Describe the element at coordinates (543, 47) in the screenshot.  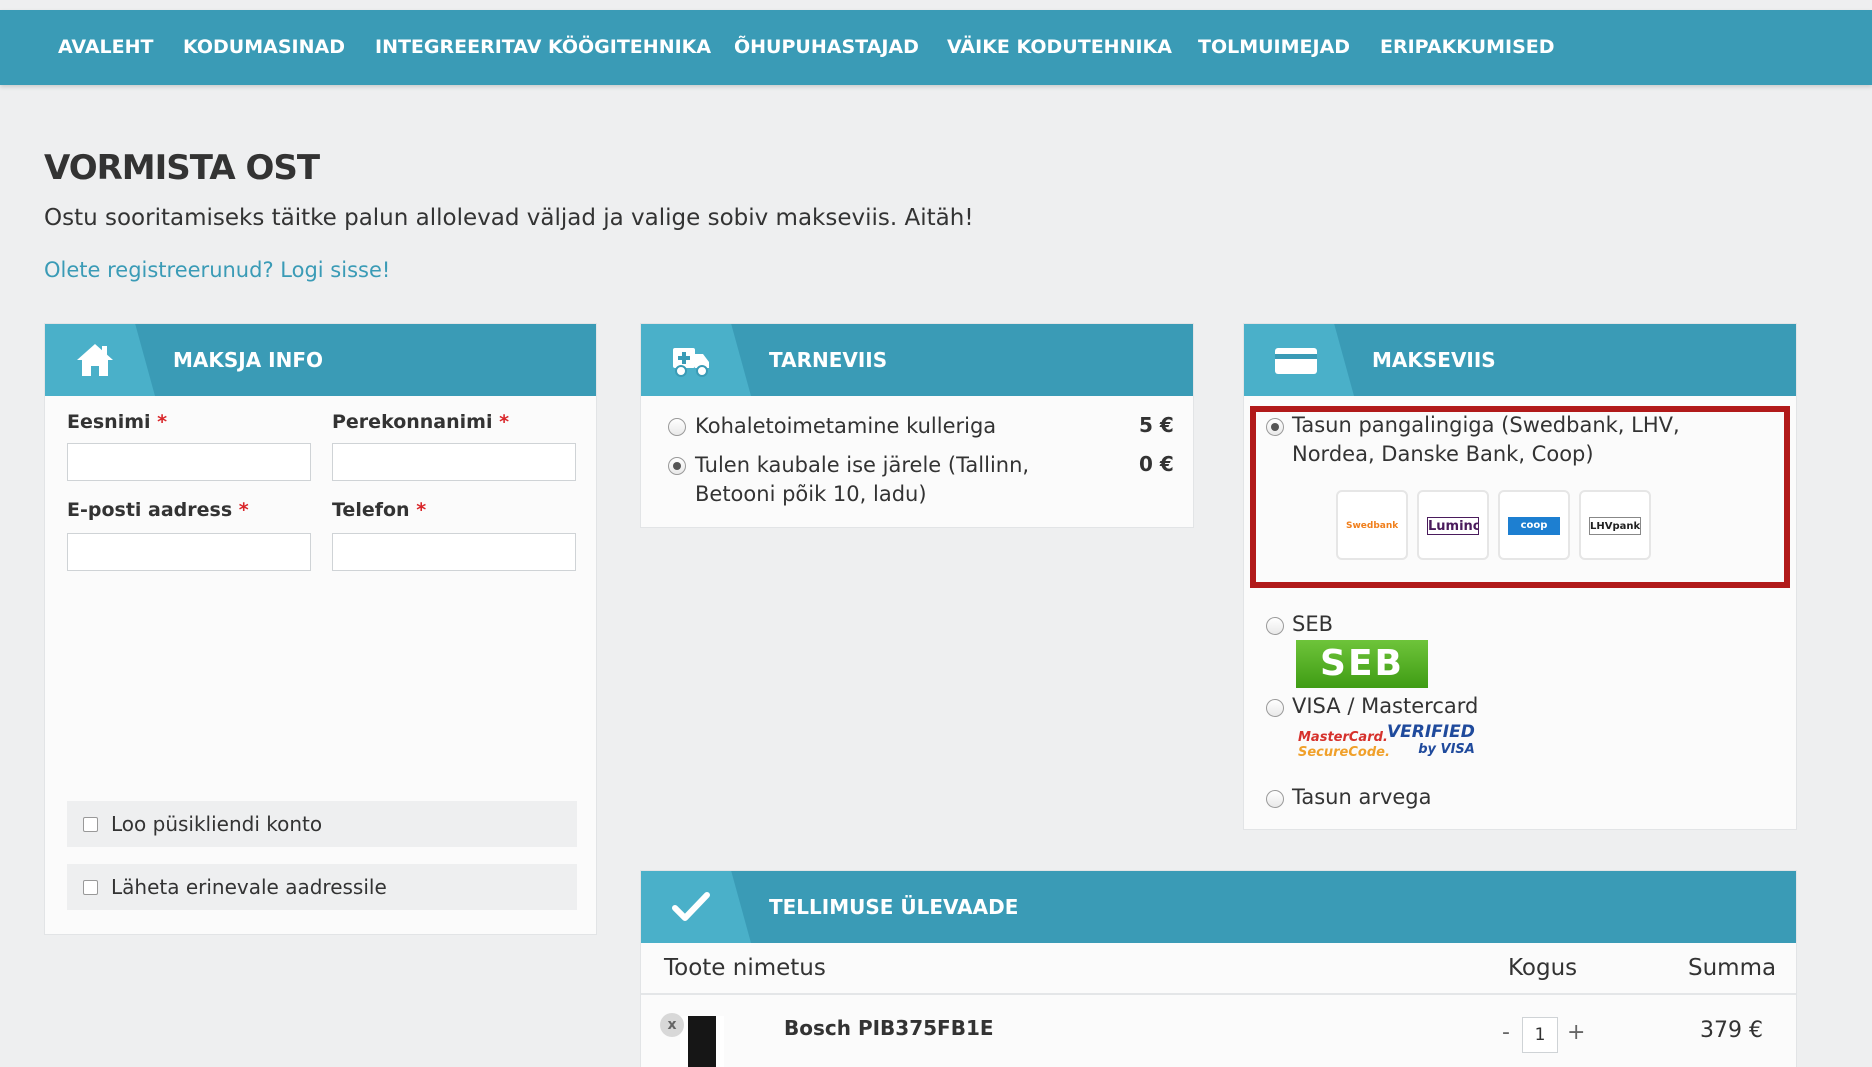
I see `nav-item-integreeritav: INTEGREERITAV KÖÖGITEHNIKA` at that location.